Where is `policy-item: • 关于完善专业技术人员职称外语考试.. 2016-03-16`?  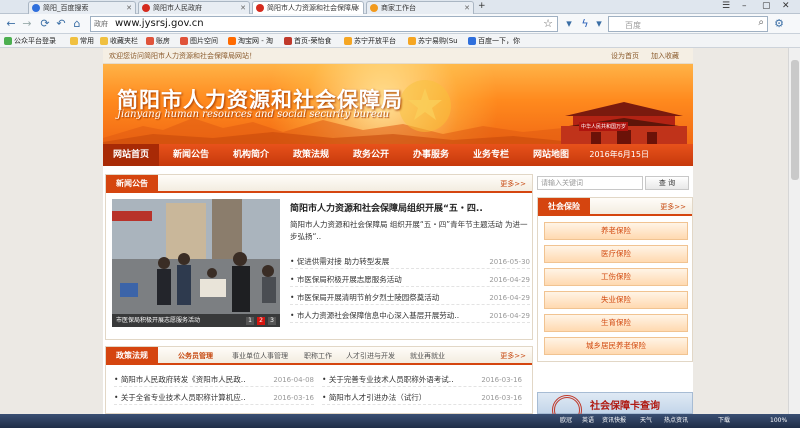 policy-item: • 关于完善专业技术人员职称外语考试.. 2016-03-16 is located at coordinates (422, 380).